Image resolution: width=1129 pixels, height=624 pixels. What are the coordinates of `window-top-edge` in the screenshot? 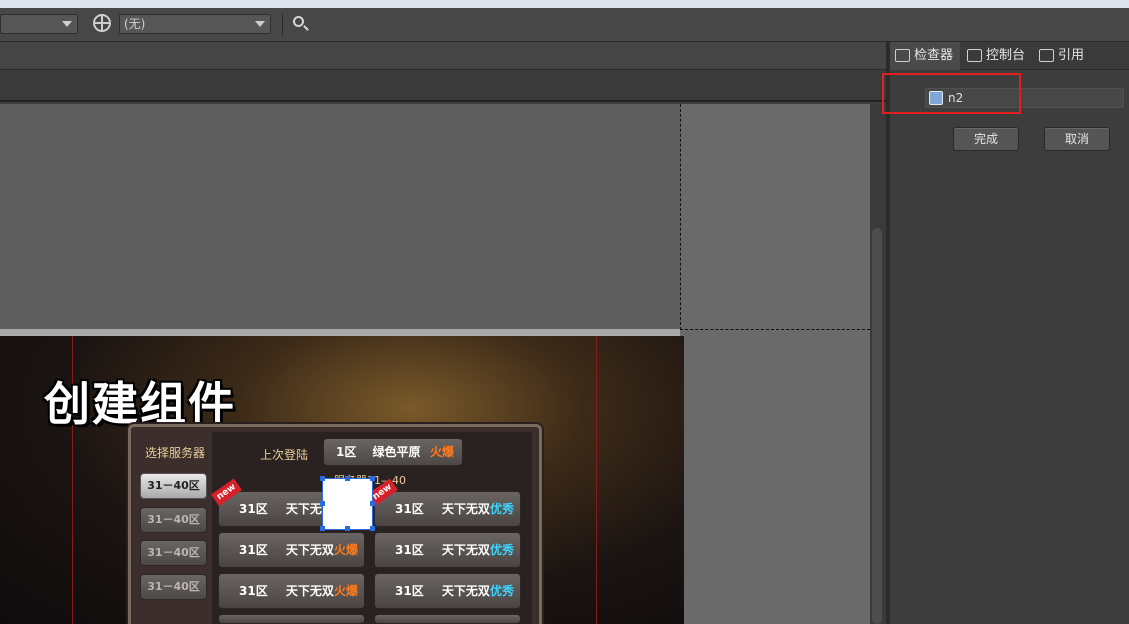 It's located at (564, 4).